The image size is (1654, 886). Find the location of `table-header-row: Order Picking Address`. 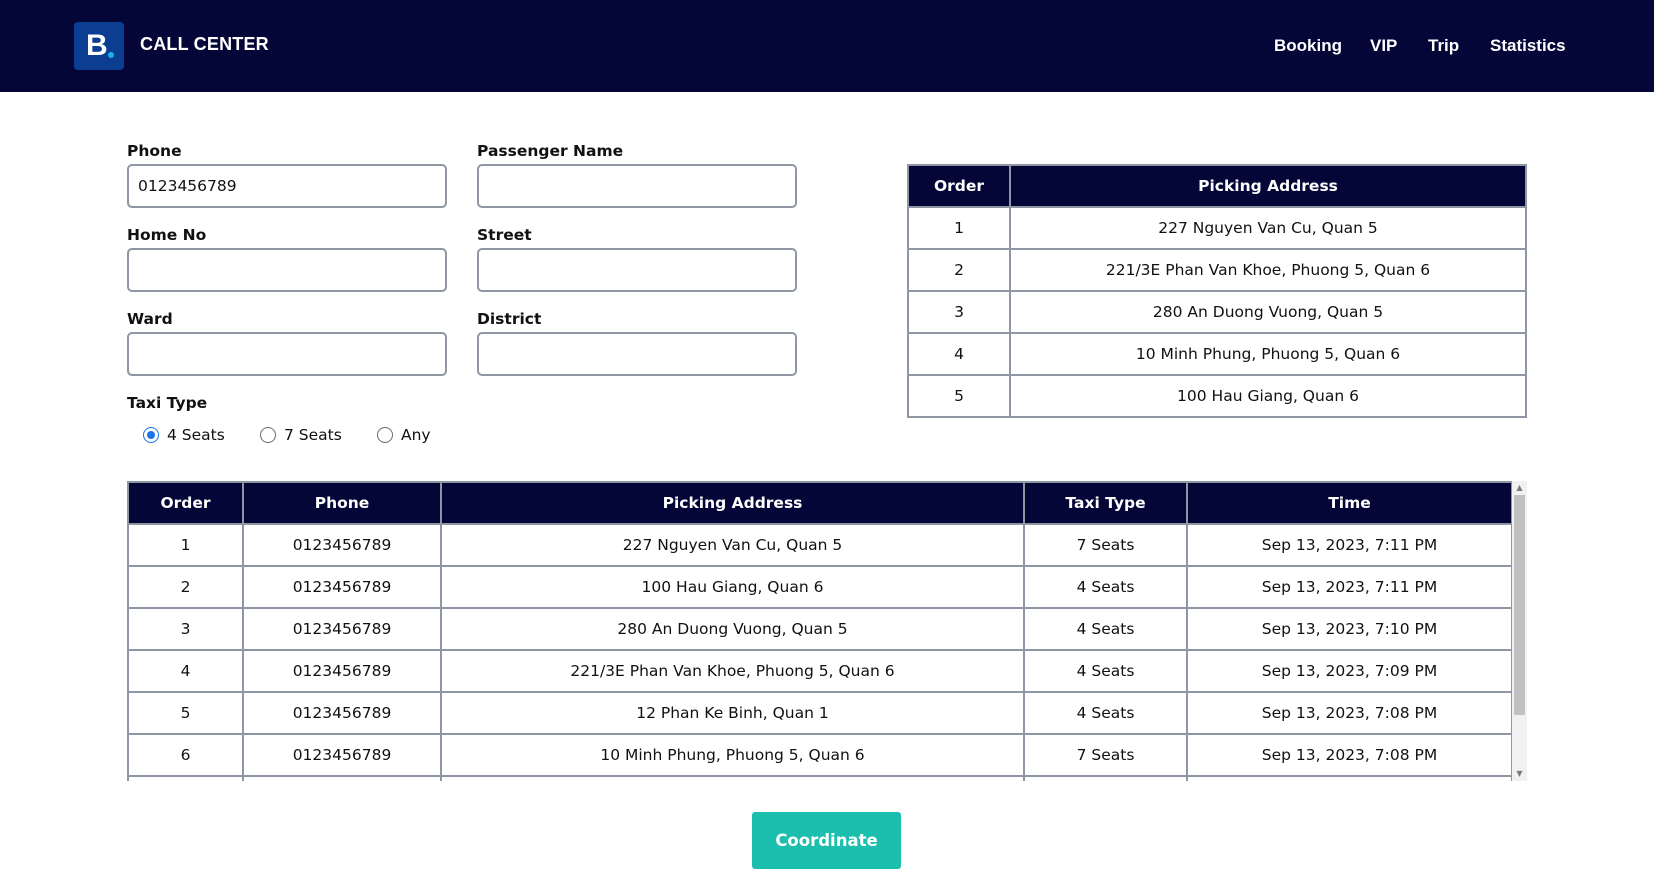

table-header-row: Order Picking Address is located at coordinates (1217, 186).